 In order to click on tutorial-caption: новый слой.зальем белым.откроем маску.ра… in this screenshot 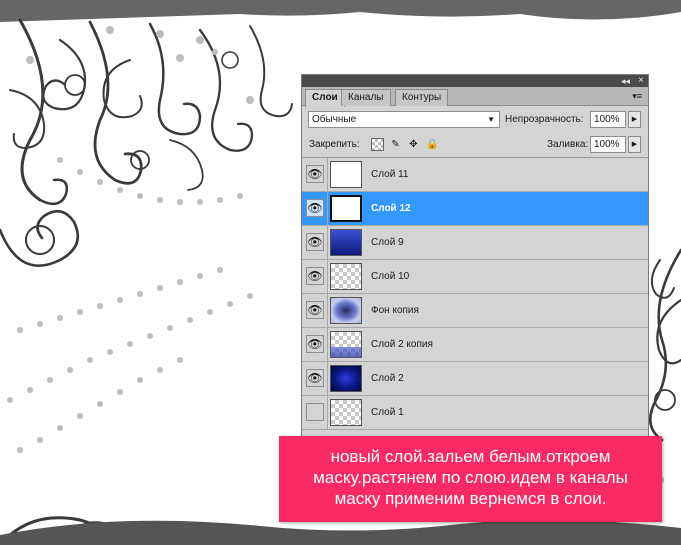, I will do `click(470, 479)`.